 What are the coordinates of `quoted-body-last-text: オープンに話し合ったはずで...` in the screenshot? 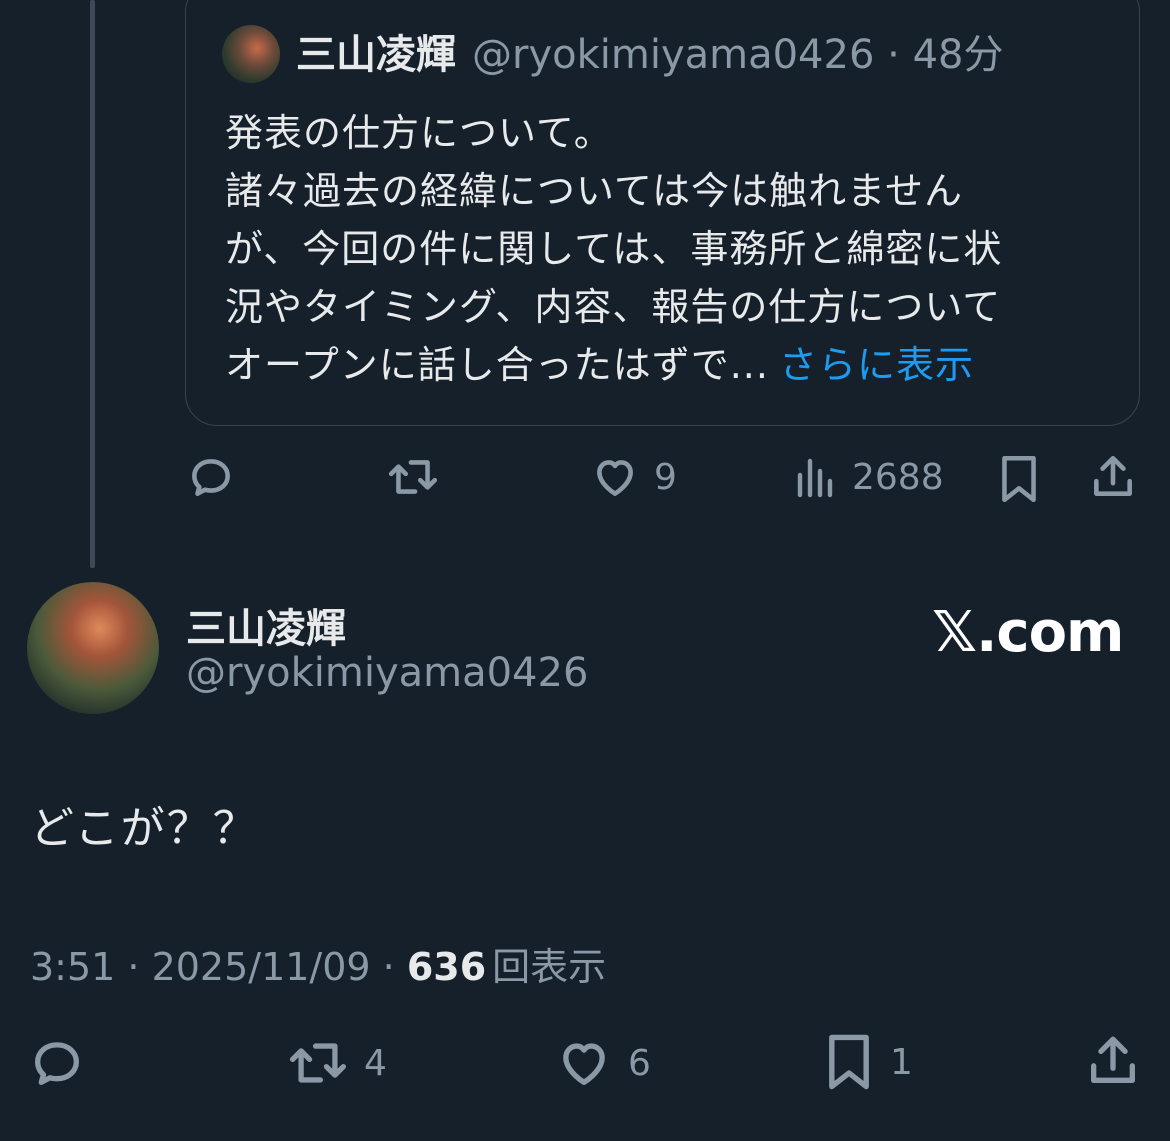 It's located at (497, 365).